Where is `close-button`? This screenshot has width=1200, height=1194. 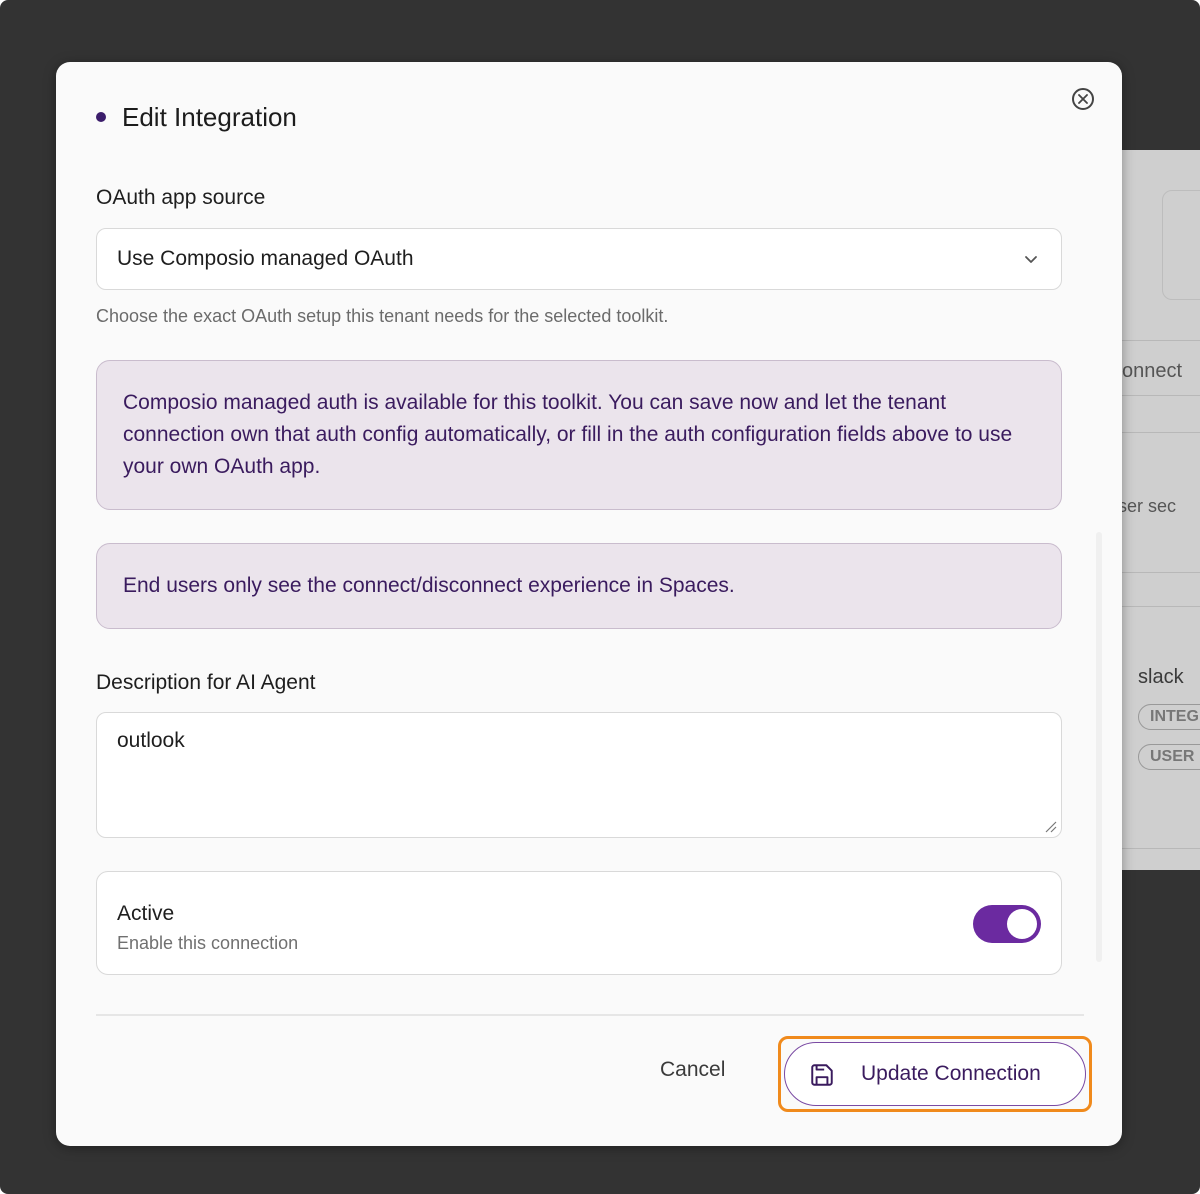
close-button is located at coordinates (1083, 99).